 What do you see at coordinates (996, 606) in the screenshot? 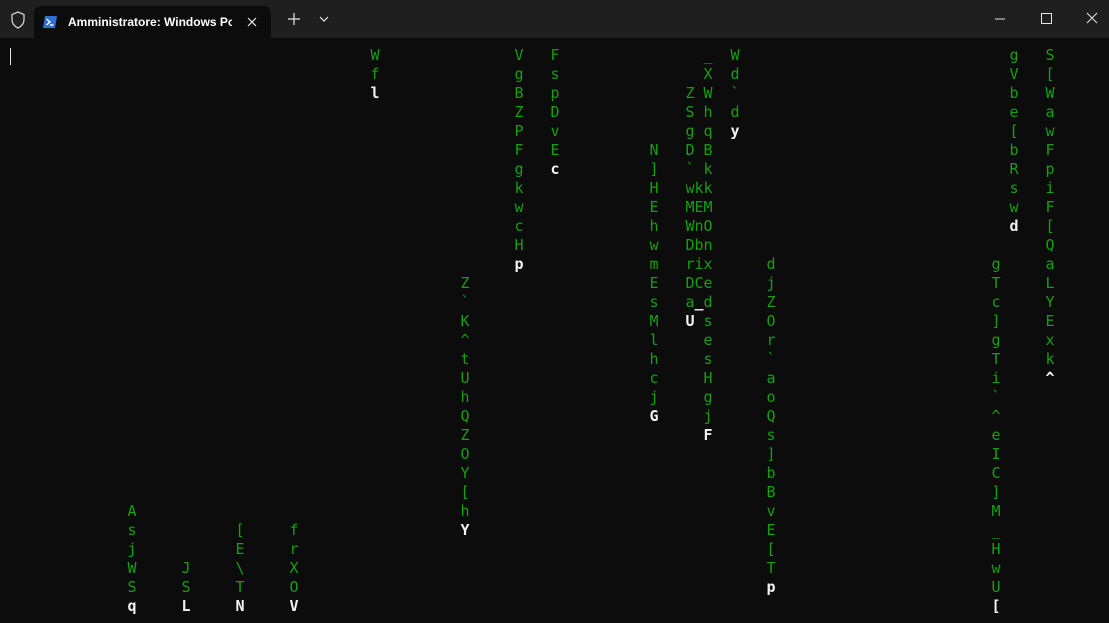
I see `rain-head-char: [` at bounding box center [996, 606].